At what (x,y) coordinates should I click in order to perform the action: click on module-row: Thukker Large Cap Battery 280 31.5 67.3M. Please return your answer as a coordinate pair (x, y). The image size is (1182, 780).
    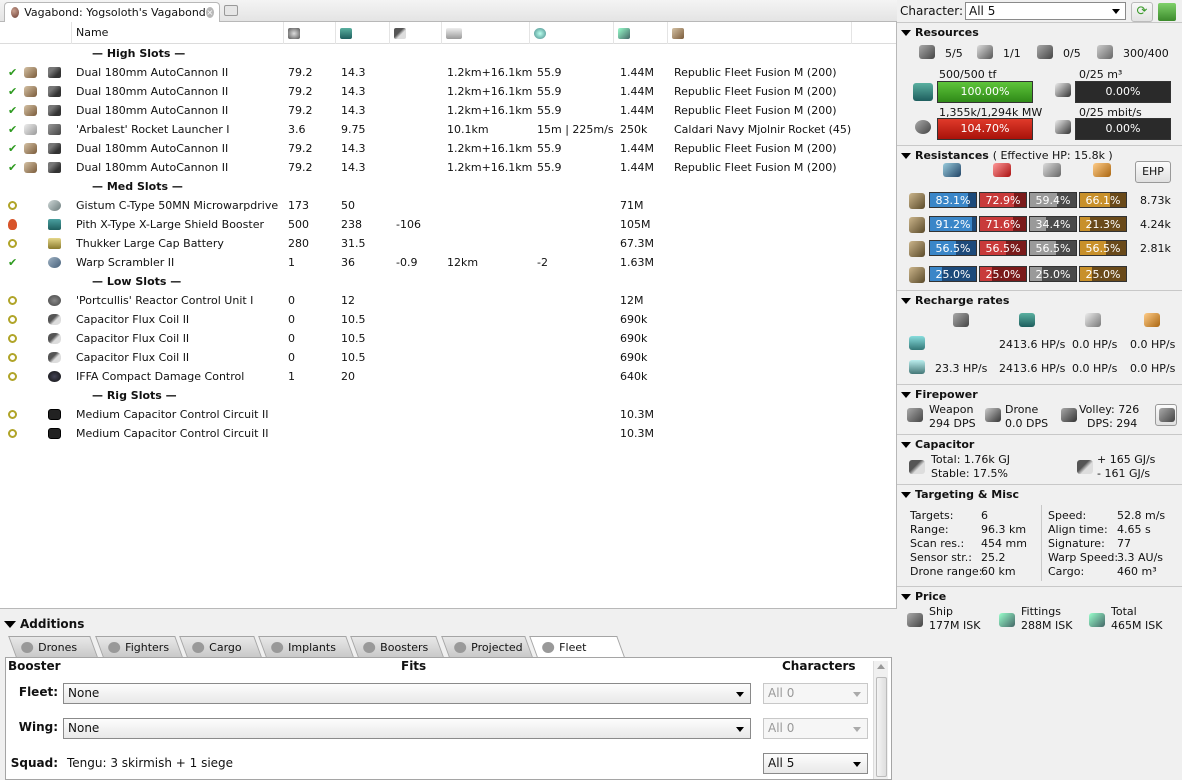
    Looking at the image, I should click on (448, 243).